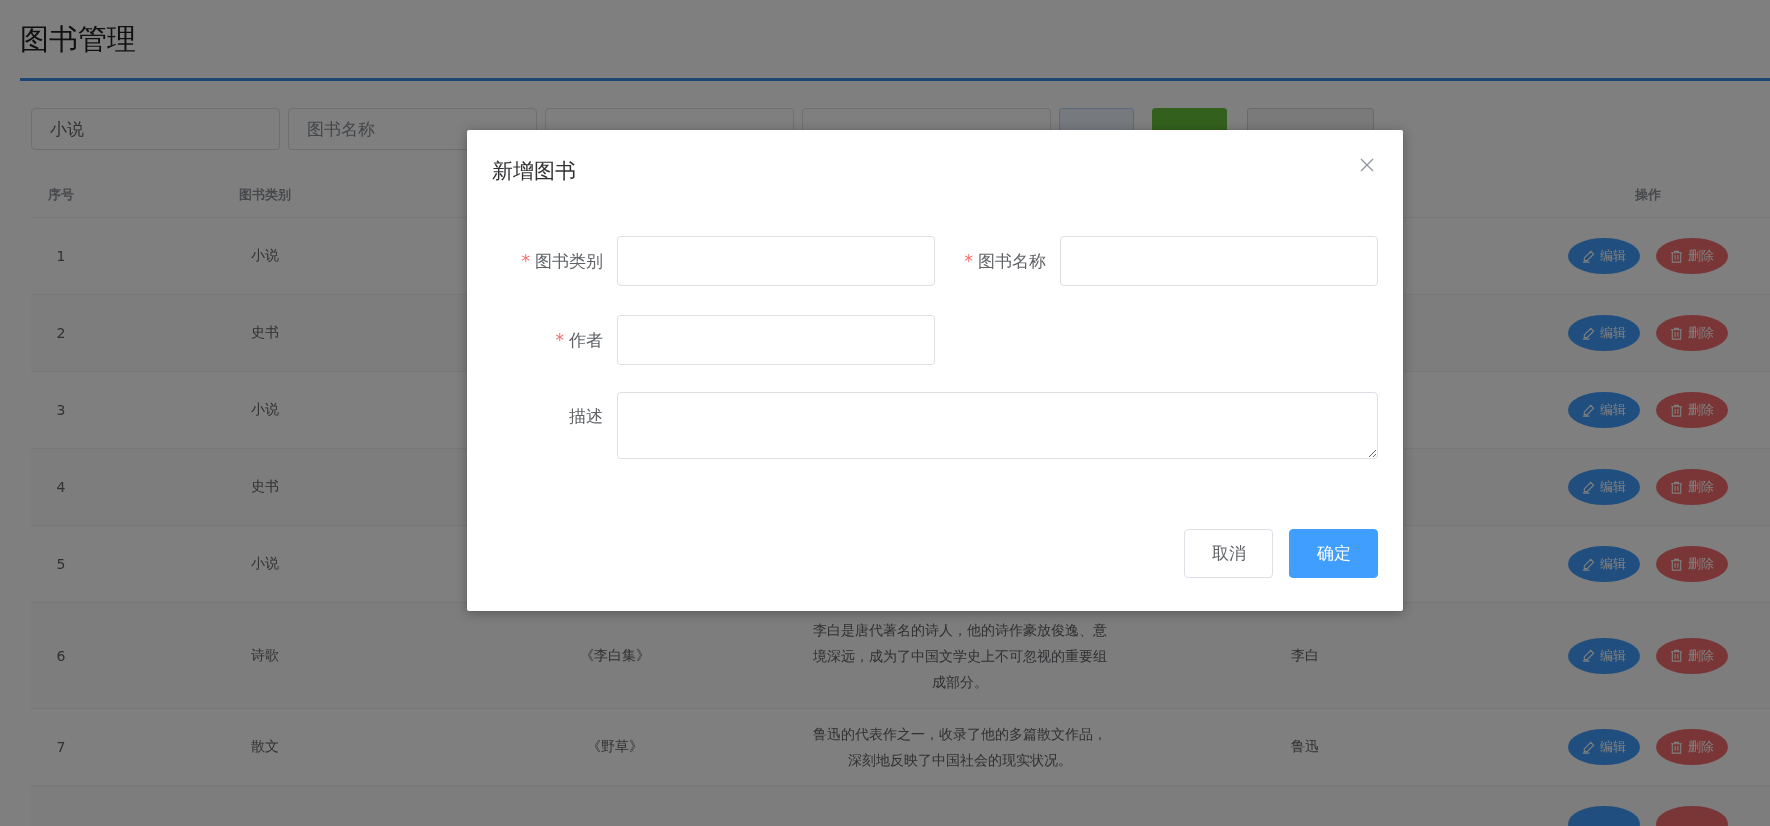 The height and width of the screenshot is (826, 1770). Describe the element at coordinates (78, 39) in the screenshot. I see `page-title: 图书管理` at that location.